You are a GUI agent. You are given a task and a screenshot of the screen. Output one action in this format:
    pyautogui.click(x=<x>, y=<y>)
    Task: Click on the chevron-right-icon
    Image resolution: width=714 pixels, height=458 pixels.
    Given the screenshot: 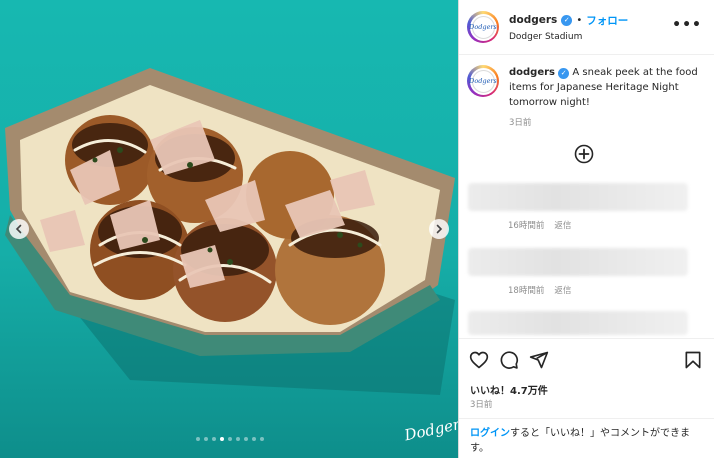 What is the action you would take?
    pyautogui.click(x=439, y=229)
    